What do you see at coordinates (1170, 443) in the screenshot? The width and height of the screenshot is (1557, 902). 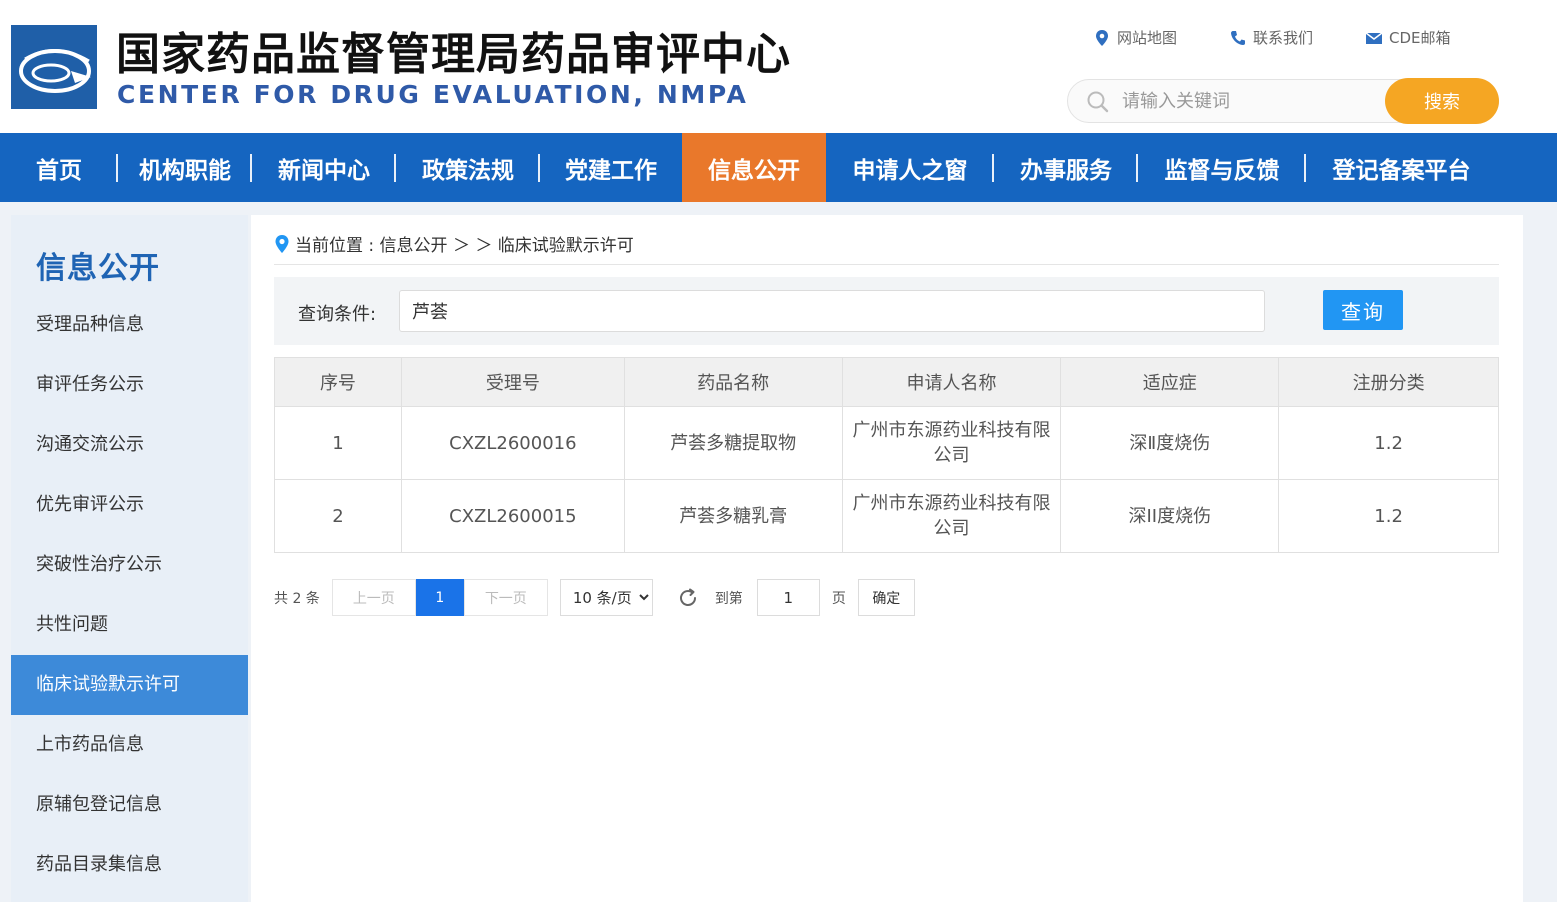 I see `cell-indication: 深Ⅱ度烧伤` at bounding box center [1170, 443].